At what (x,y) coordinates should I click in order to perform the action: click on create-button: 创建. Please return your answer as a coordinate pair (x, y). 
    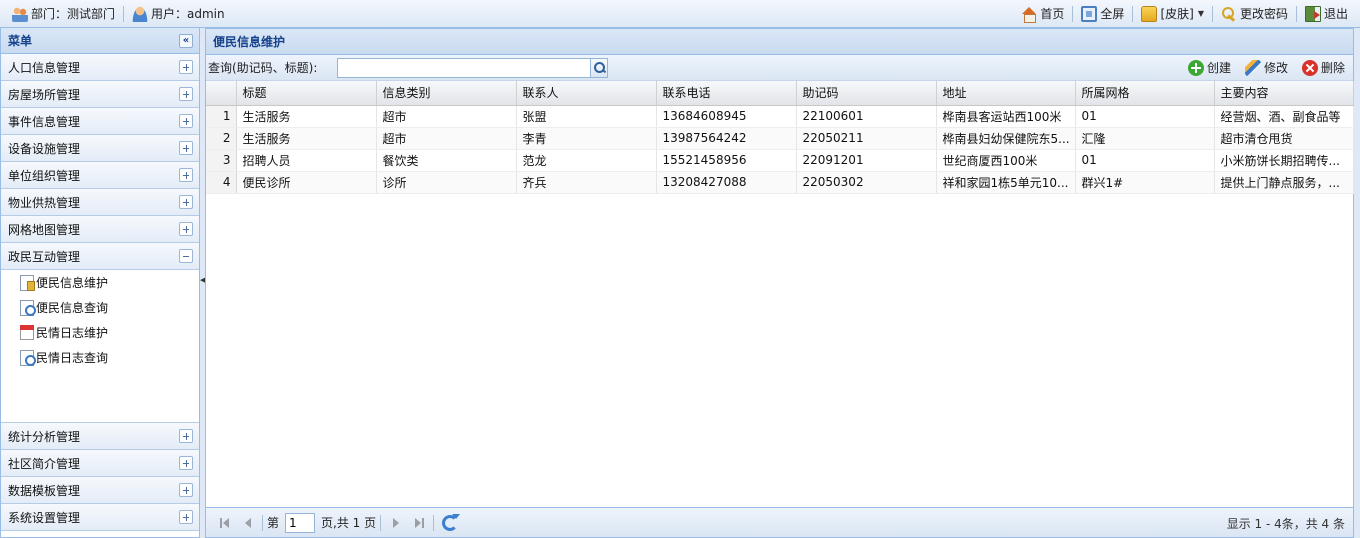
    Looking at the image, I should click on (1209, 67).